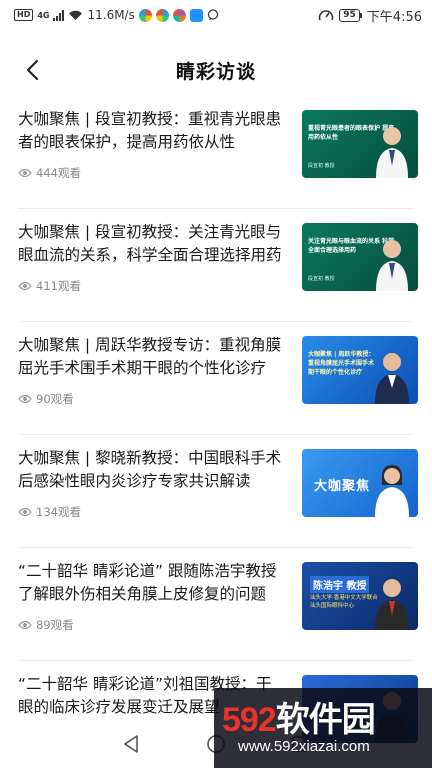 The height and width of the screenshot is (768, 432). What do you see at coordinates (151, 470) in the screenshot?
I see `article-title: 大咖聚焦 | 黎晓新教授：中国眼科手术后感染性眼内炎诊疗专家共识解读` at bounding box center [151, 470].